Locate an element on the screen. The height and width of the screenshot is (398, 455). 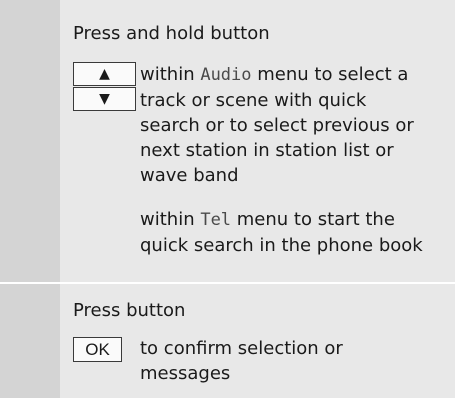
arrow-up-icon: ▲ is located at coordinates (104, 74).